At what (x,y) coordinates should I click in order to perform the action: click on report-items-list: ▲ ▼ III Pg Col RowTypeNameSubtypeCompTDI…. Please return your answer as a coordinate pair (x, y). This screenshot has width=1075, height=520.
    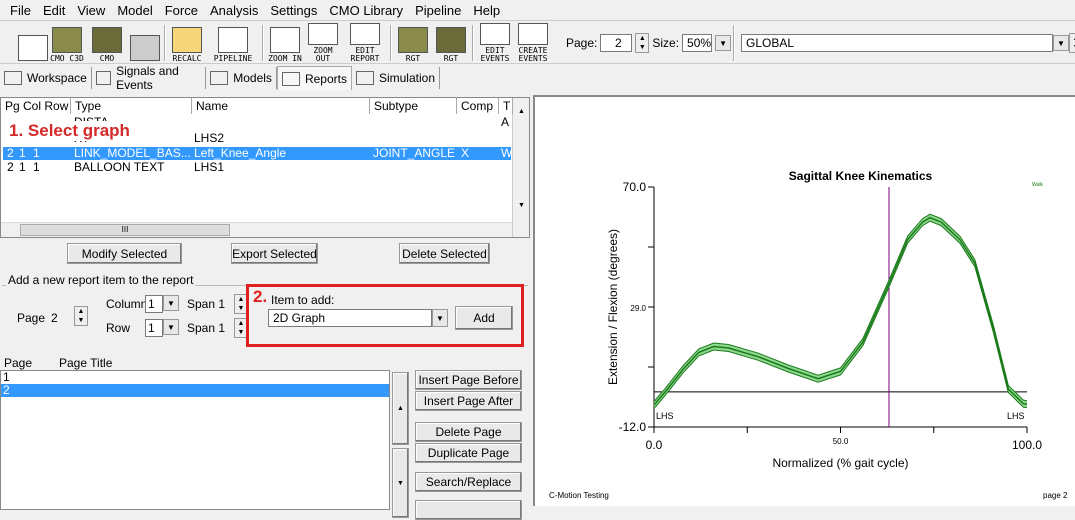
    Looking at the image, I should click on (265, 167).